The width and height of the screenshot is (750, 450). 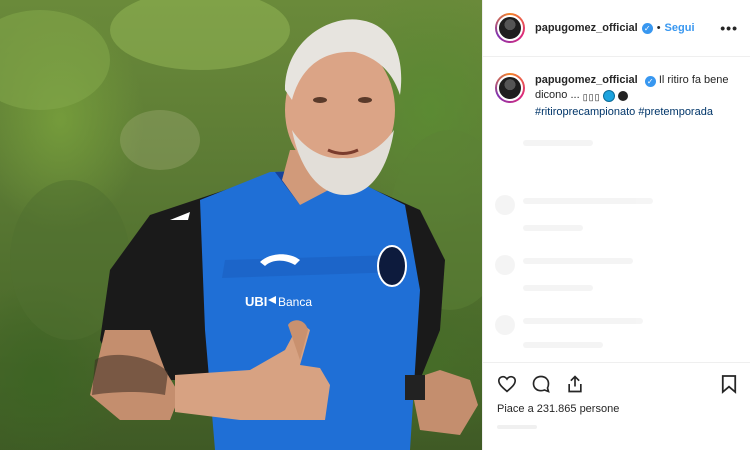 I want to click on avatar-image, so click(x=510, y=28).